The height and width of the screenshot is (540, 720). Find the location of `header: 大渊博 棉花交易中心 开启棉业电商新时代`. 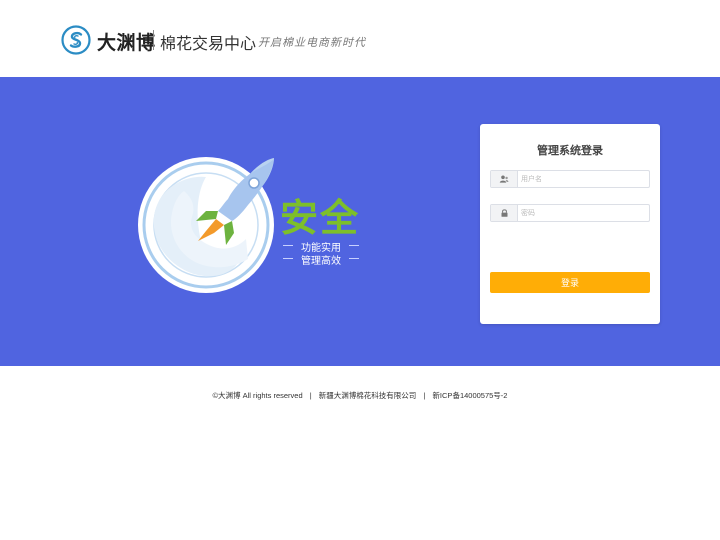

header: 大渊博 棉花交易中心 开启棉业电商新时代 is located at coordinates (360, 38).